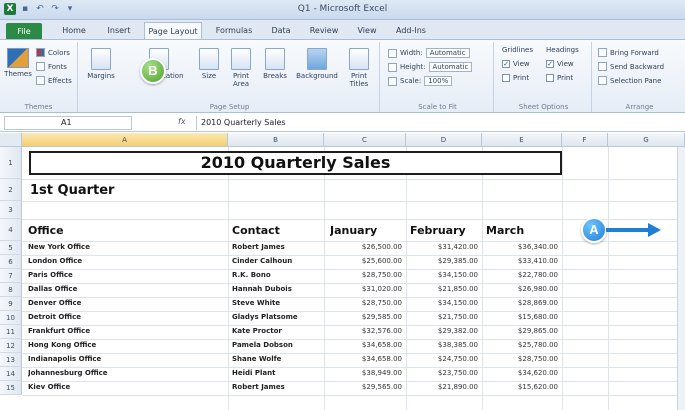  Describe the element at coordinates (631, 66) in the screenshot. I see `send-backward-button: Send Backward` at that location.